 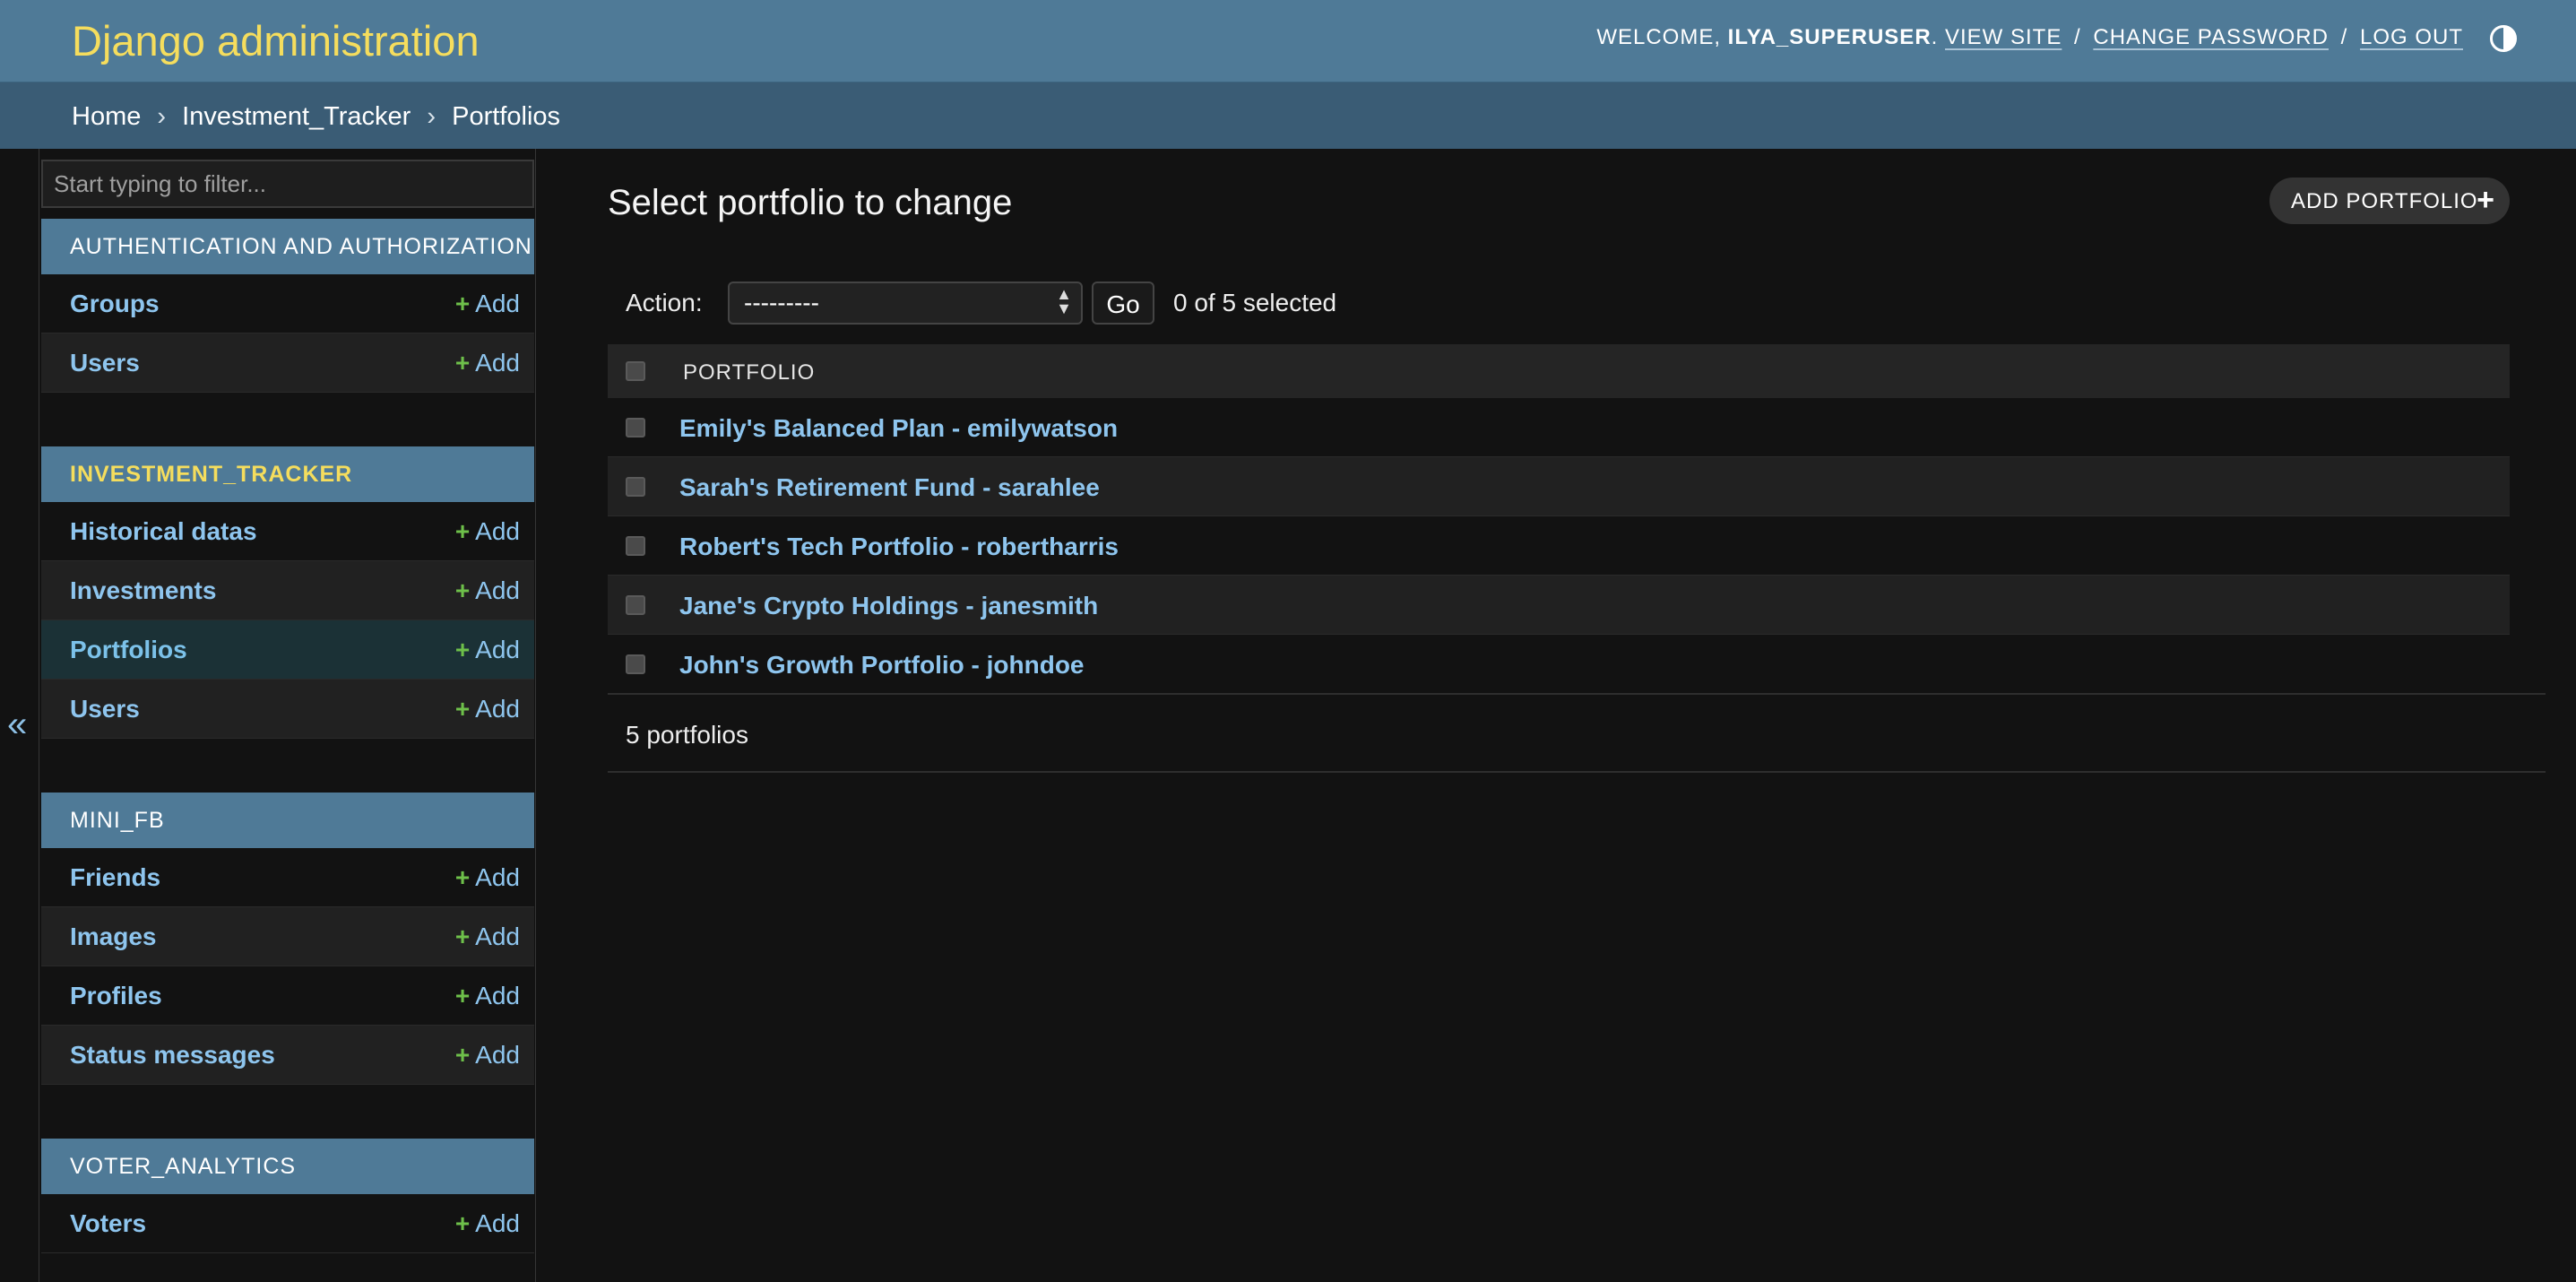 What do you see at coordinates (2503, 38) in the screenshot?
I see `theme-toggle-icon` at bounding box center [2503, 38].